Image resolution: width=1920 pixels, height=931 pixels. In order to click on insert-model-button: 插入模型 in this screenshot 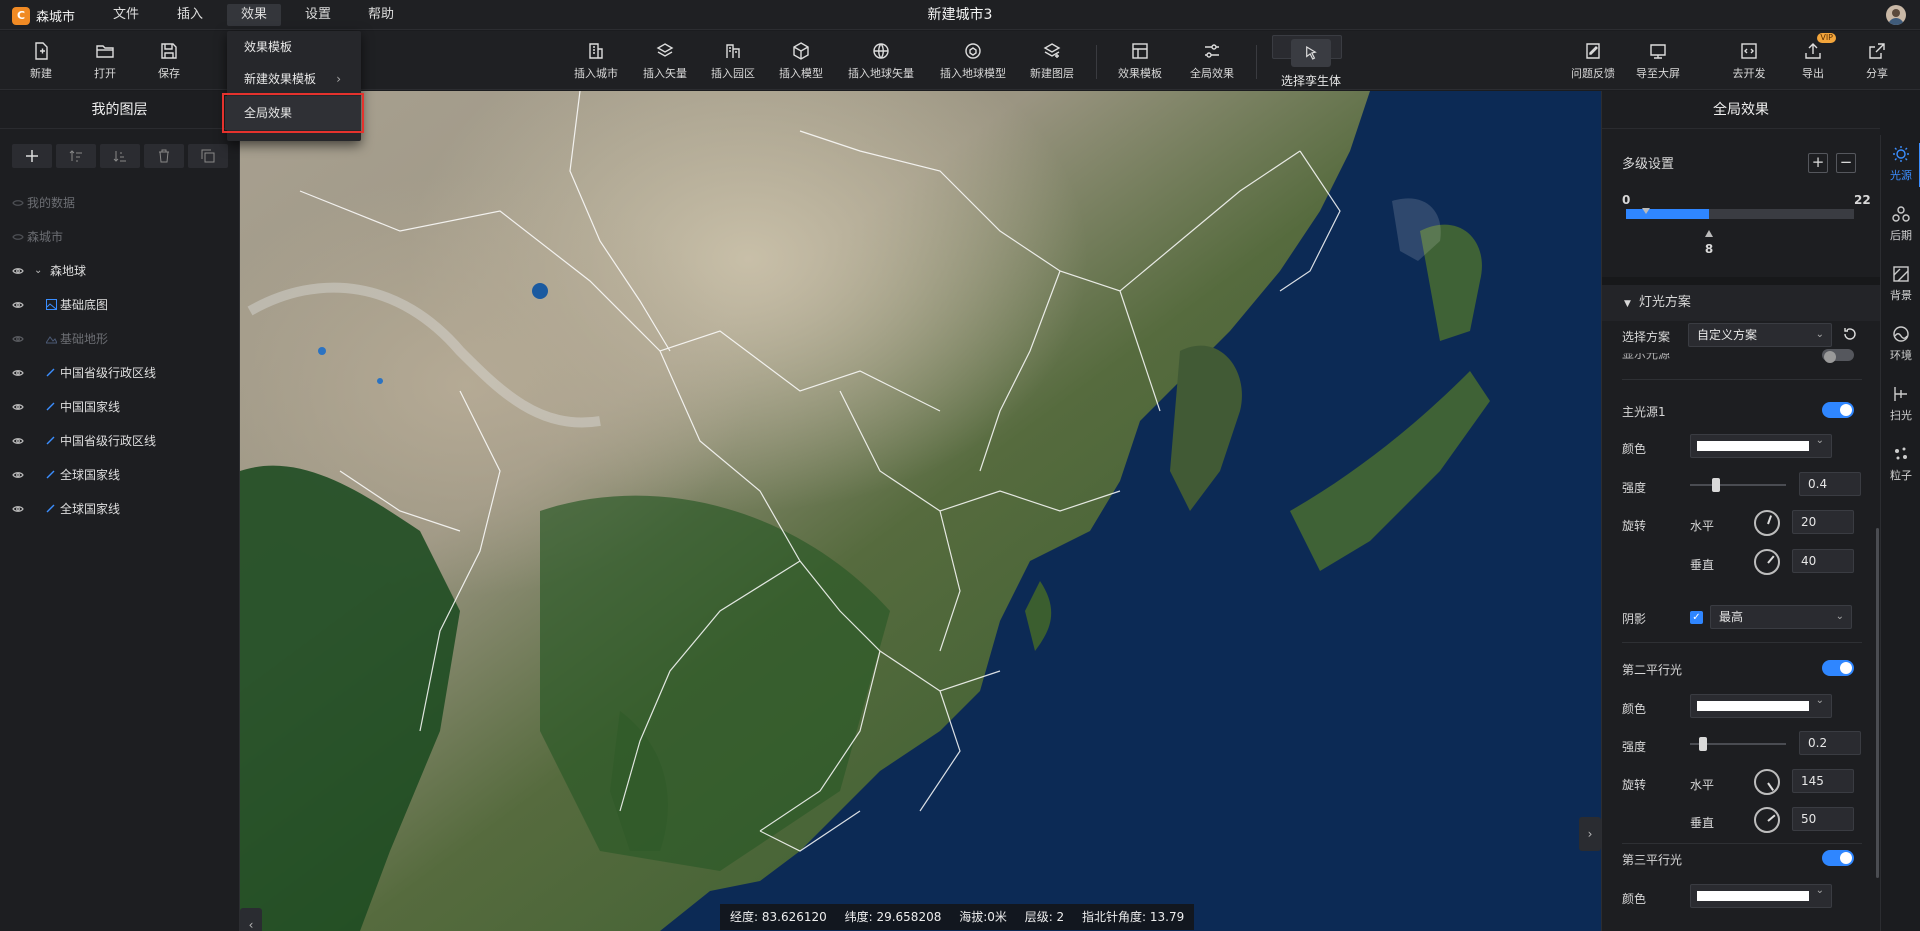, I will do `click(801, 61)`.